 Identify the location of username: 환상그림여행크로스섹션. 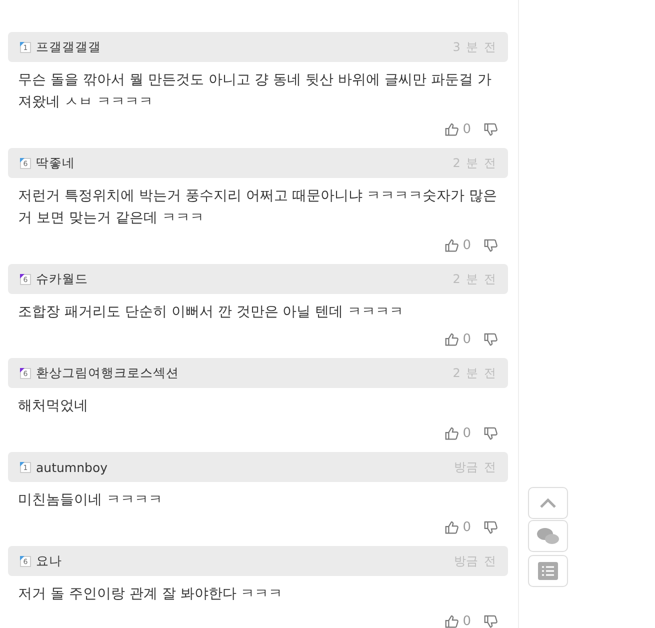
(107, 373).